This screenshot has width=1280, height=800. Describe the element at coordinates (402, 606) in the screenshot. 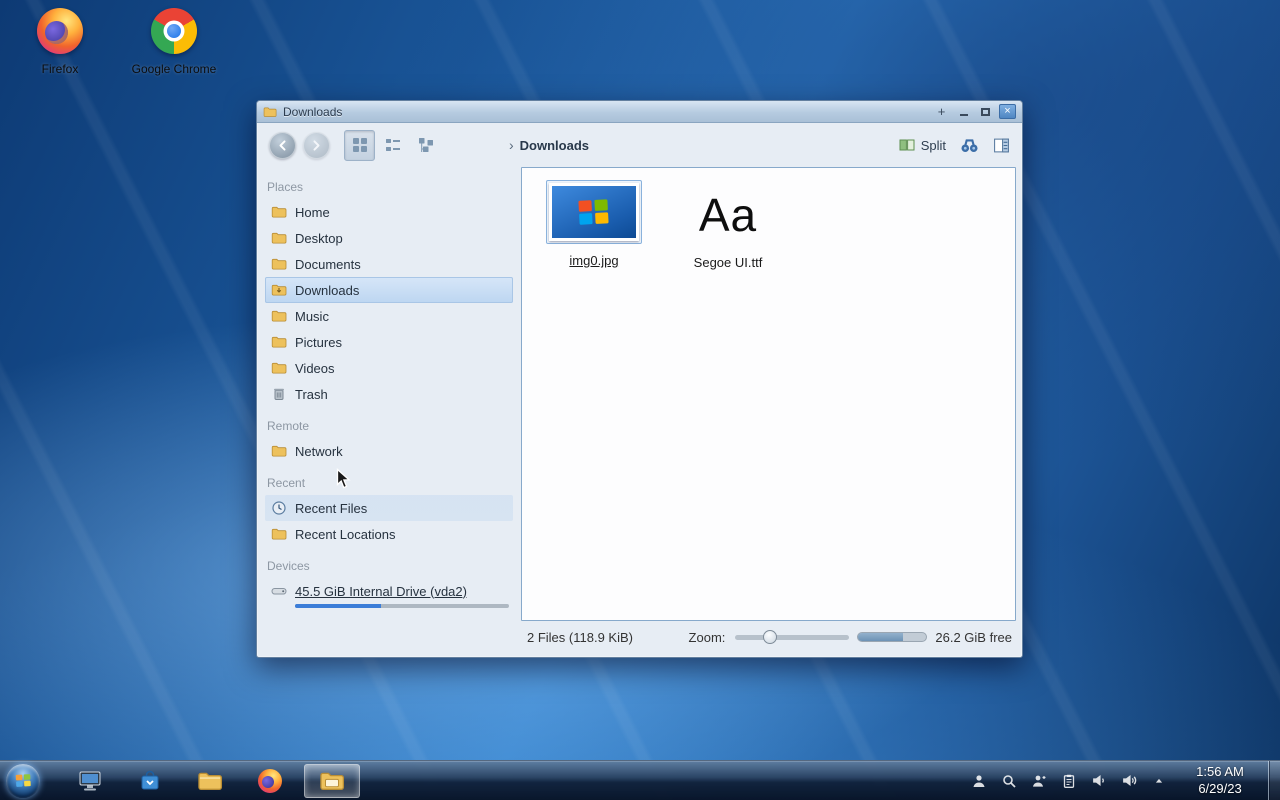

I see `drive-capacity-bar` at that location.